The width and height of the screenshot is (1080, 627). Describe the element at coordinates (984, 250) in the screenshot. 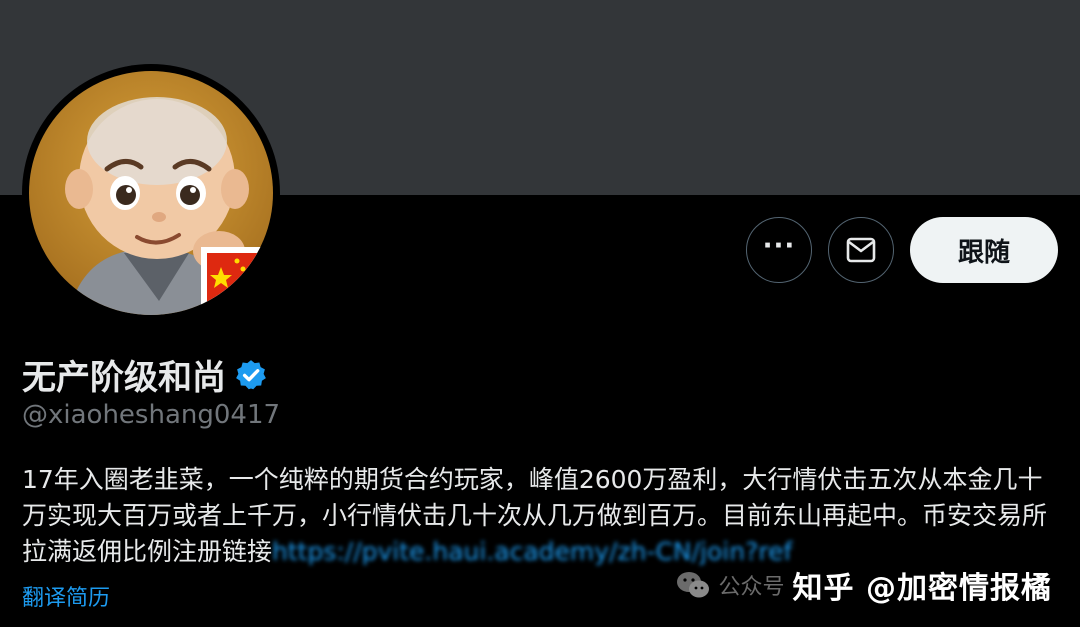

I see `follow-button: 跟随` at that location.